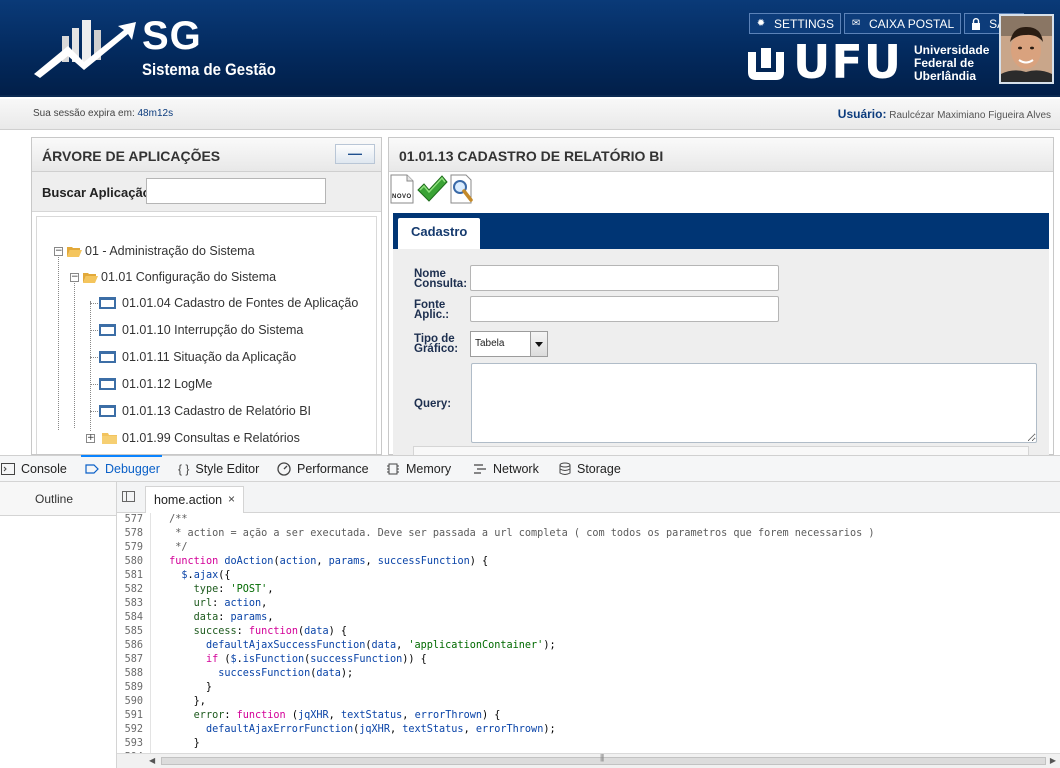 This screenshot has height=768, width=1060. Describe the element at coordinates (130, 534) in the screenshot. I see `line-number: 578` at that location.